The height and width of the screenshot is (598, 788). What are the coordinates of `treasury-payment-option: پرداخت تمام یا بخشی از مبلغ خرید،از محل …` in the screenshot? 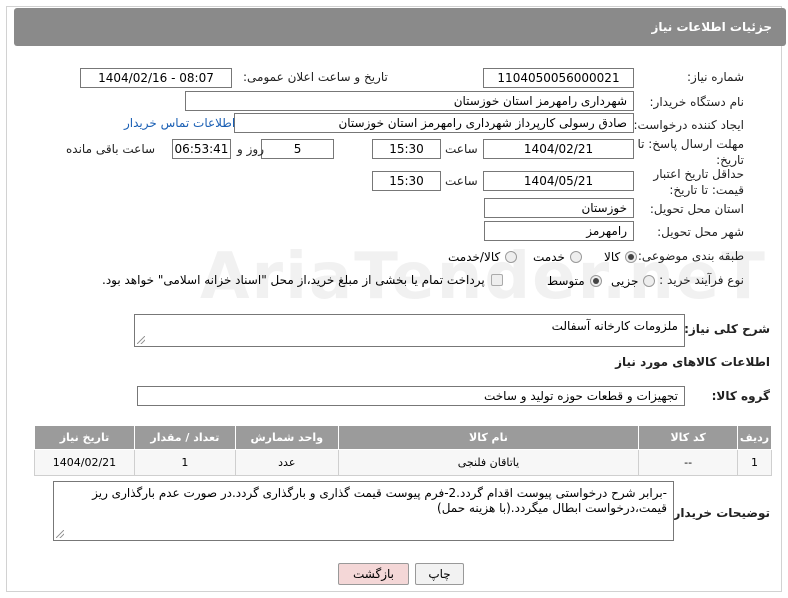 It's located at (302, 280).